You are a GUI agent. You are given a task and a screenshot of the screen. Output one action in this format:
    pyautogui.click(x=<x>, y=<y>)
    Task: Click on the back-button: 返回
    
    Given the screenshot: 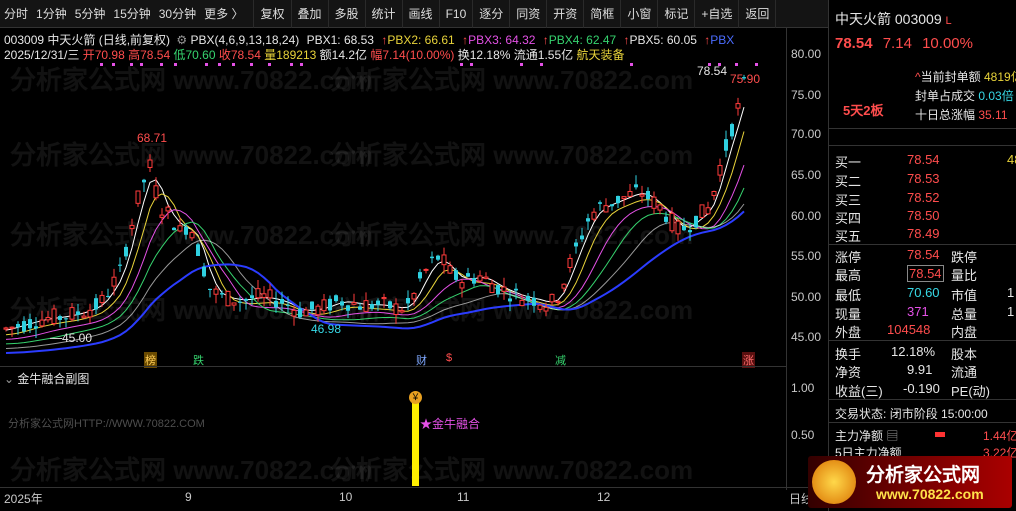 What is the action you would take?
    pyautogui.click(x=758, y=14)
    